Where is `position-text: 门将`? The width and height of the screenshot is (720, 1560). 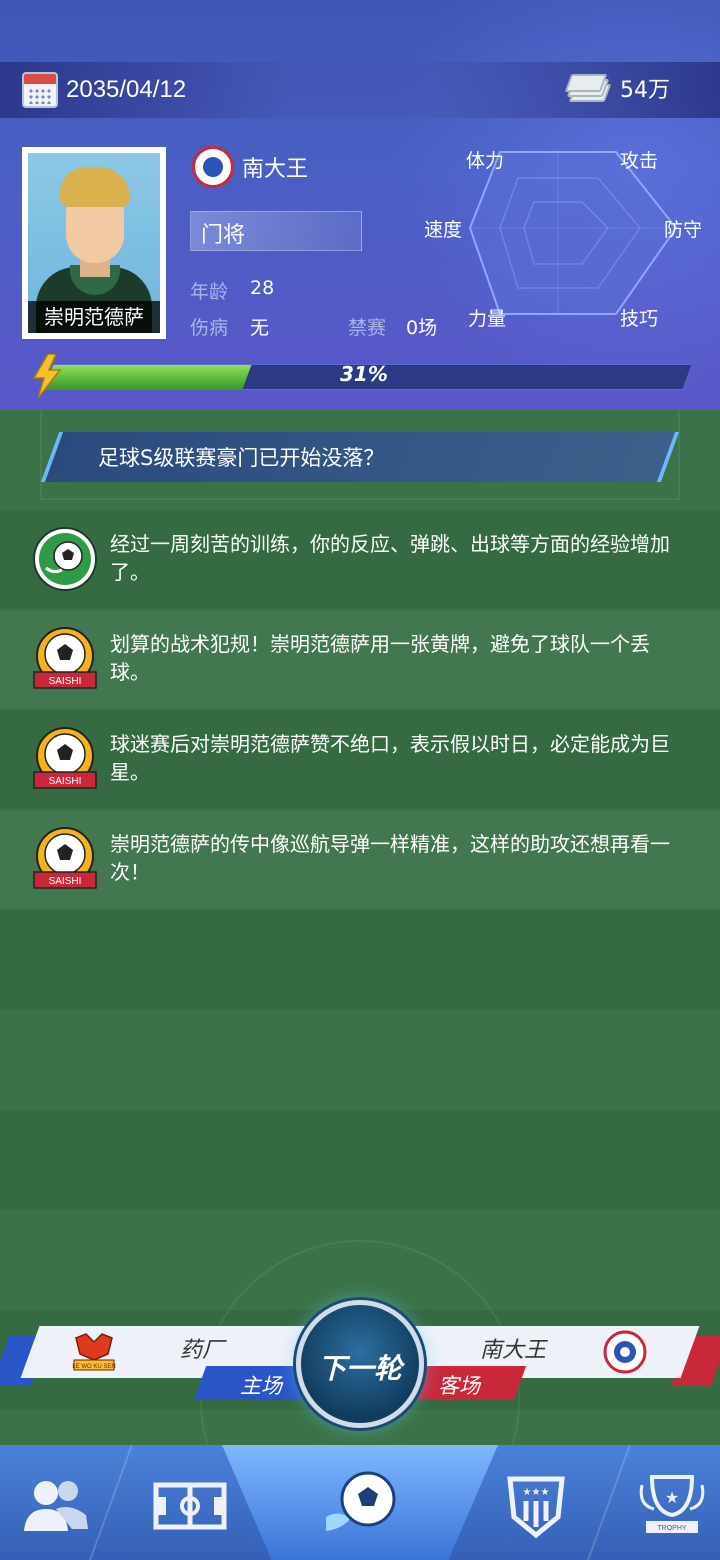
position-text: 门将 is located at coordinates (223, 235).